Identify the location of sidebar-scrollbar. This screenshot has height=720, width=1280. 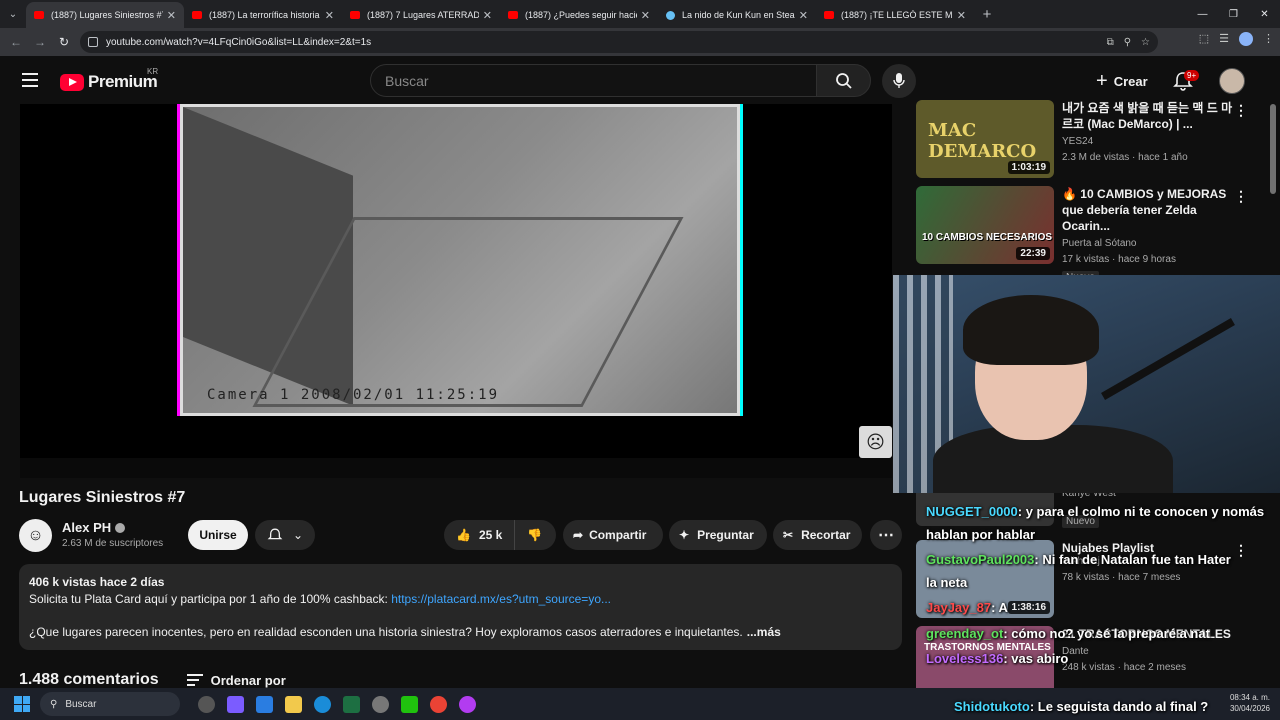
(1273, 149).